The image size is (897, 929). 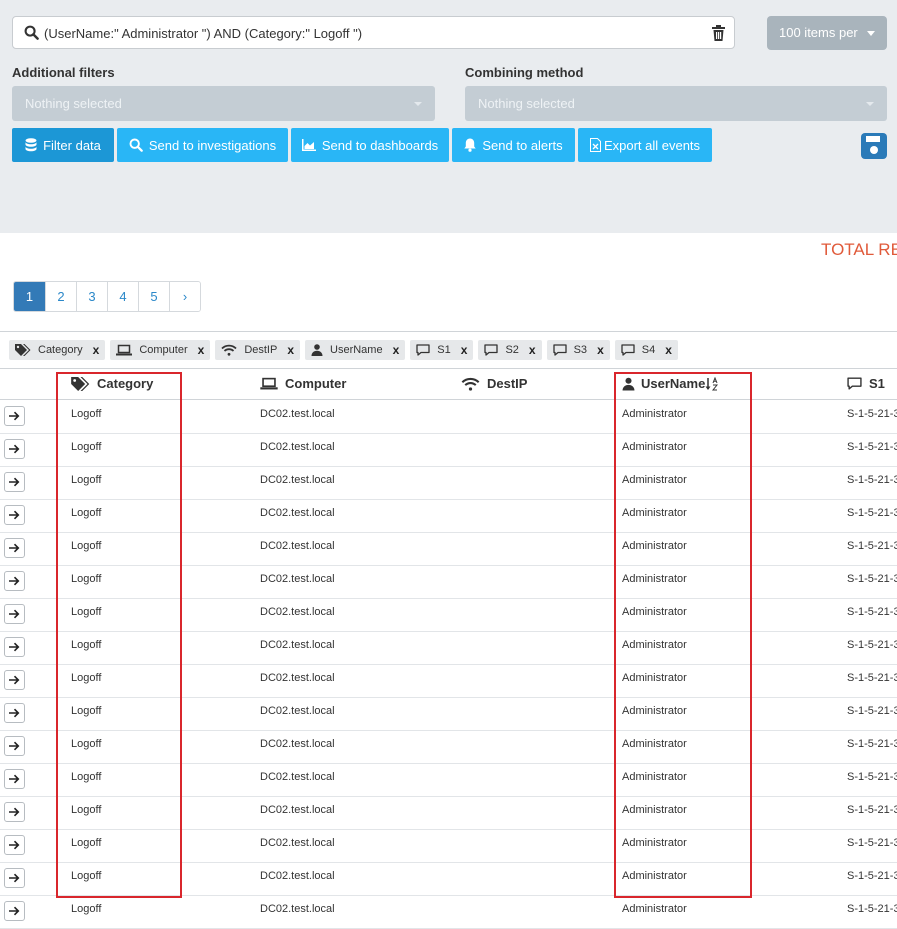 I want to click on page-4-button: 4, so click(x=122, y=296).